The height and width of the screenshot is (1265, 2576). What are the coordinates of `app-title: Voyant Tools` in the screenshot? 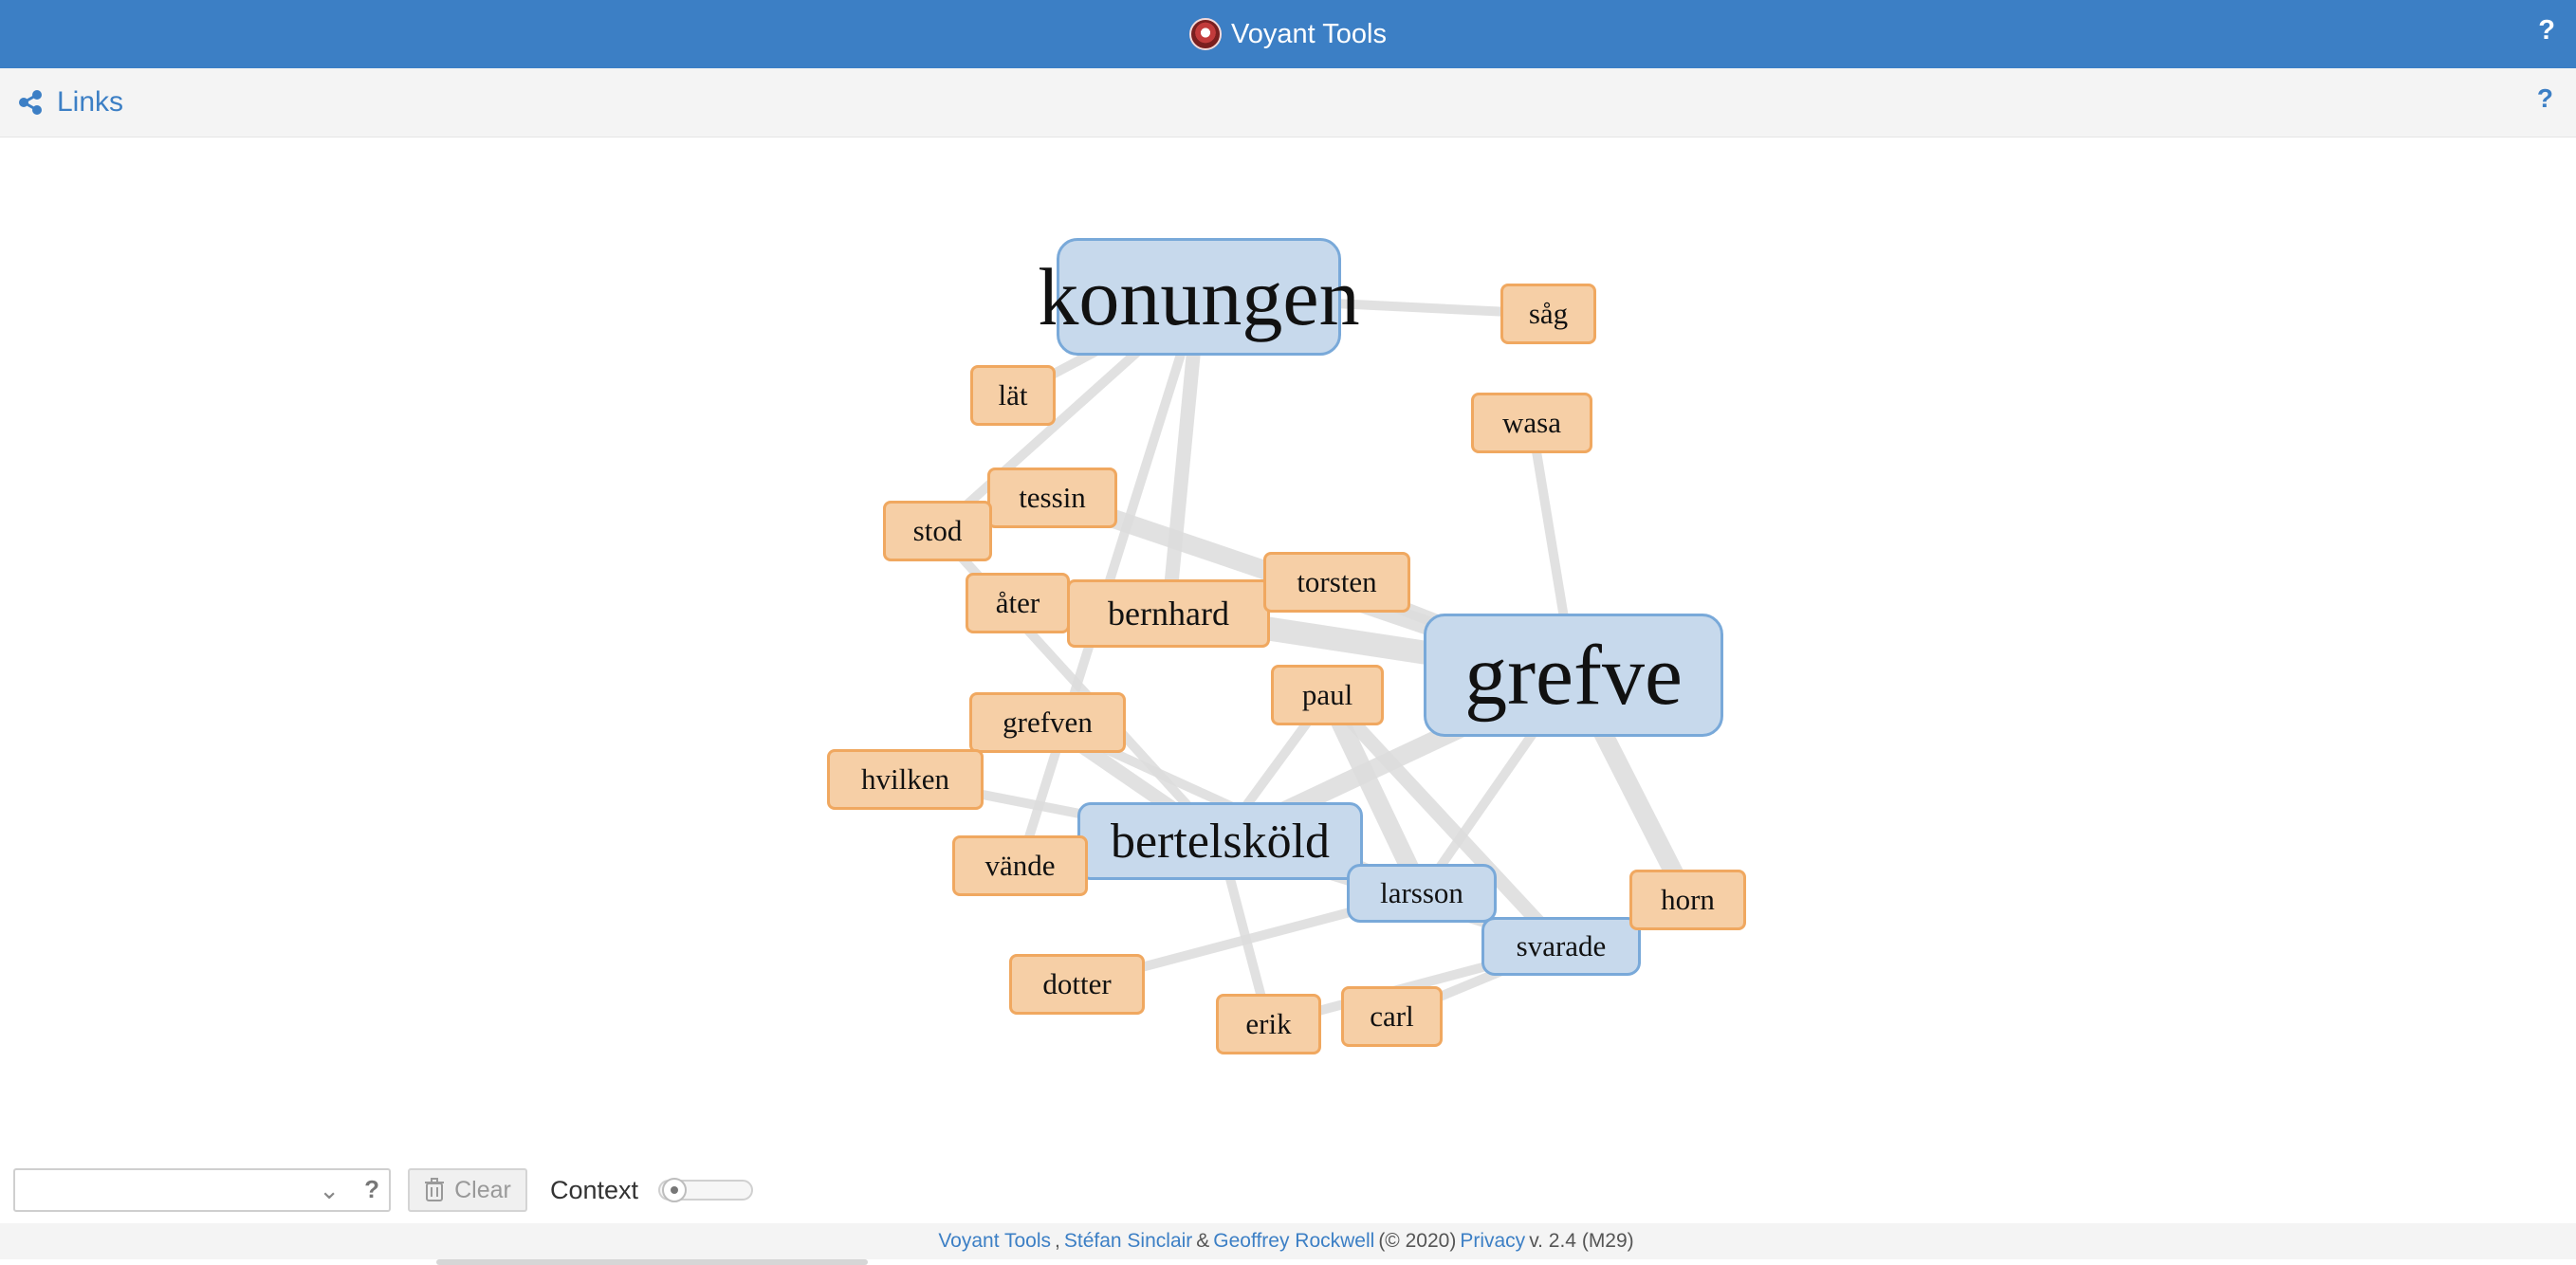 It's located at (1288, 34).